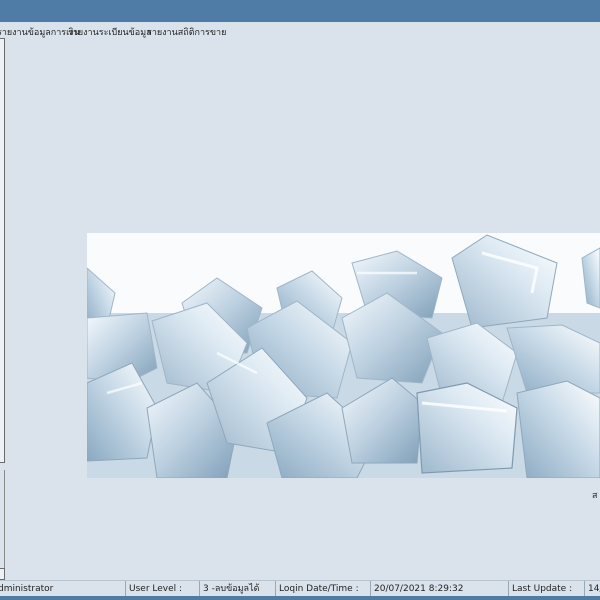 This screenshot has width=600, height=600. Describe the element at coordinates (439, 589) in the screenshot. I see `status-login-value: 20/07/2021 8:29:32` at that location.